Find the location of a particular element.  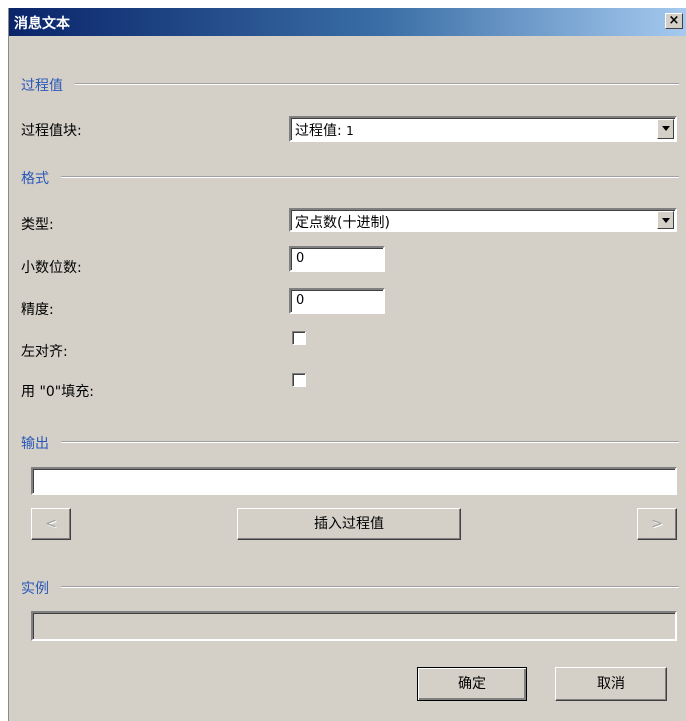

process-value-block-selected: 过程值: 1 is located at coordinates (324, 131).